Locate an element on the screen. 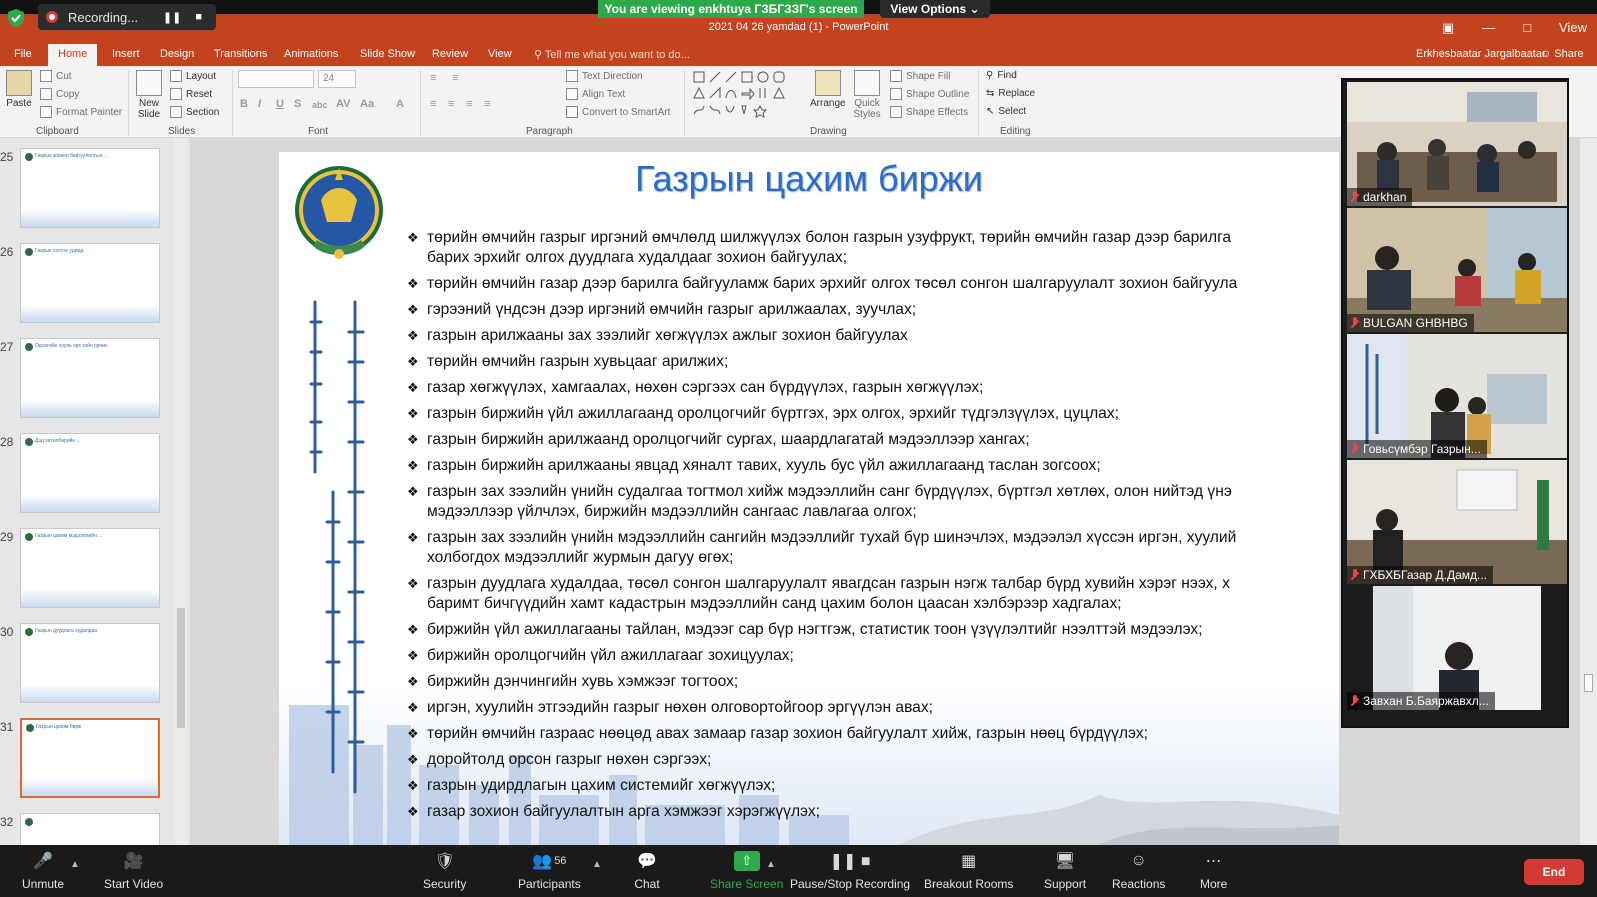 This screenshot has width=1597, height=897. change-case-icon: Aa is located at coordinates (367, 104).